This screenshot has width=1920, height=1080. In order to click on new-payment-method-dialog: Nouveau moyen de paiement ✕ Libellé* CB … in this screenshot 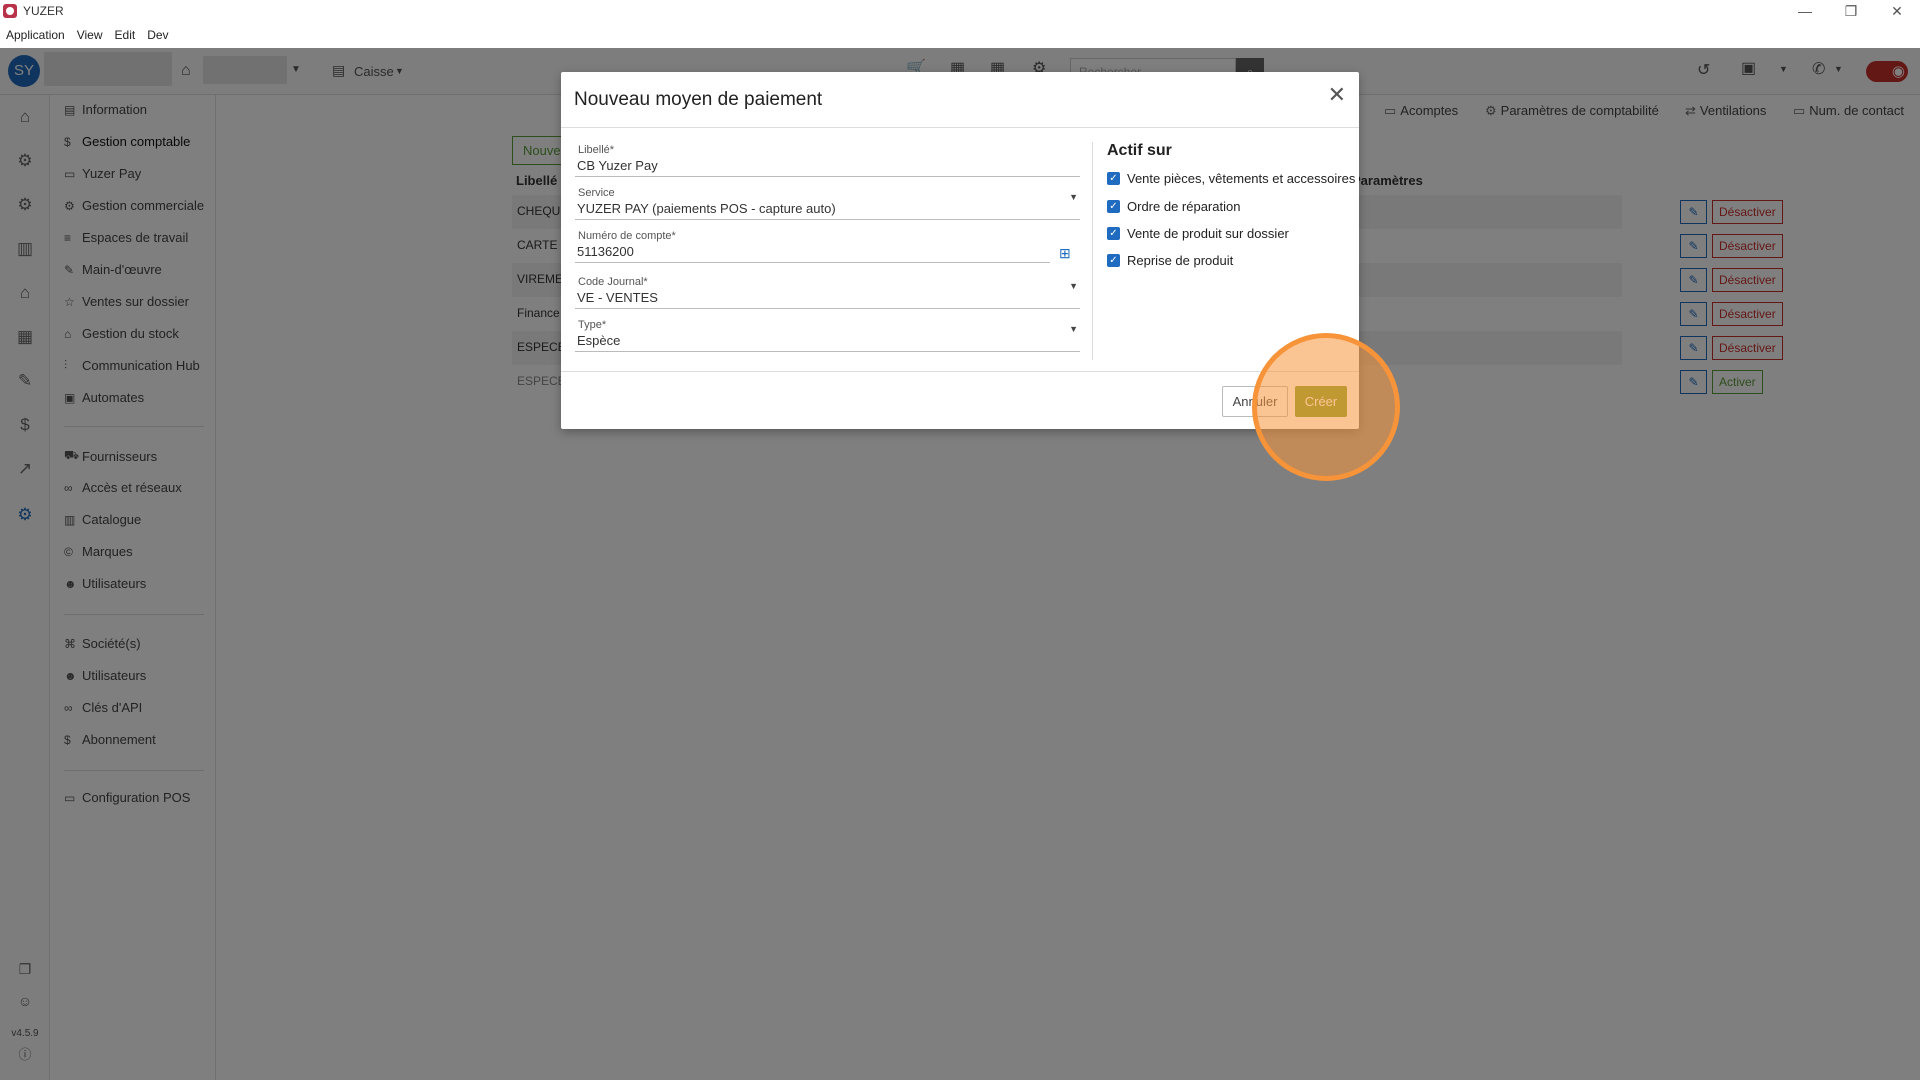, I will do `click(960, 250)`.